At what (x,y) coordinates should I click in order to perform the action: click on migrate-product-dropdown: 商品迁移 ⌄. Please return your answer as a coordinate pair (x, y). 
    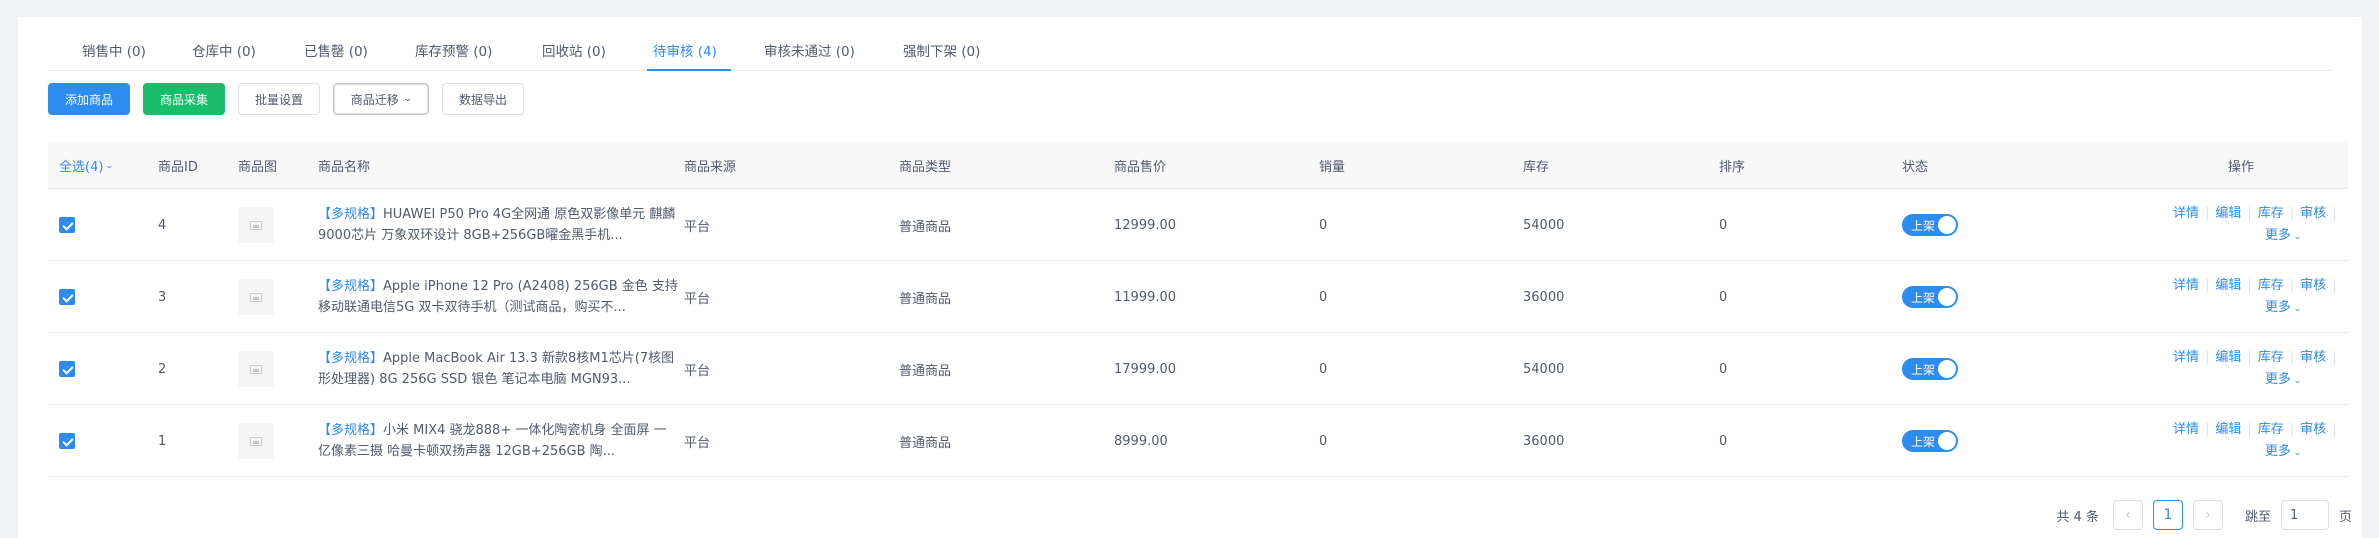
    Looking at the image, I should click on (381, 99).